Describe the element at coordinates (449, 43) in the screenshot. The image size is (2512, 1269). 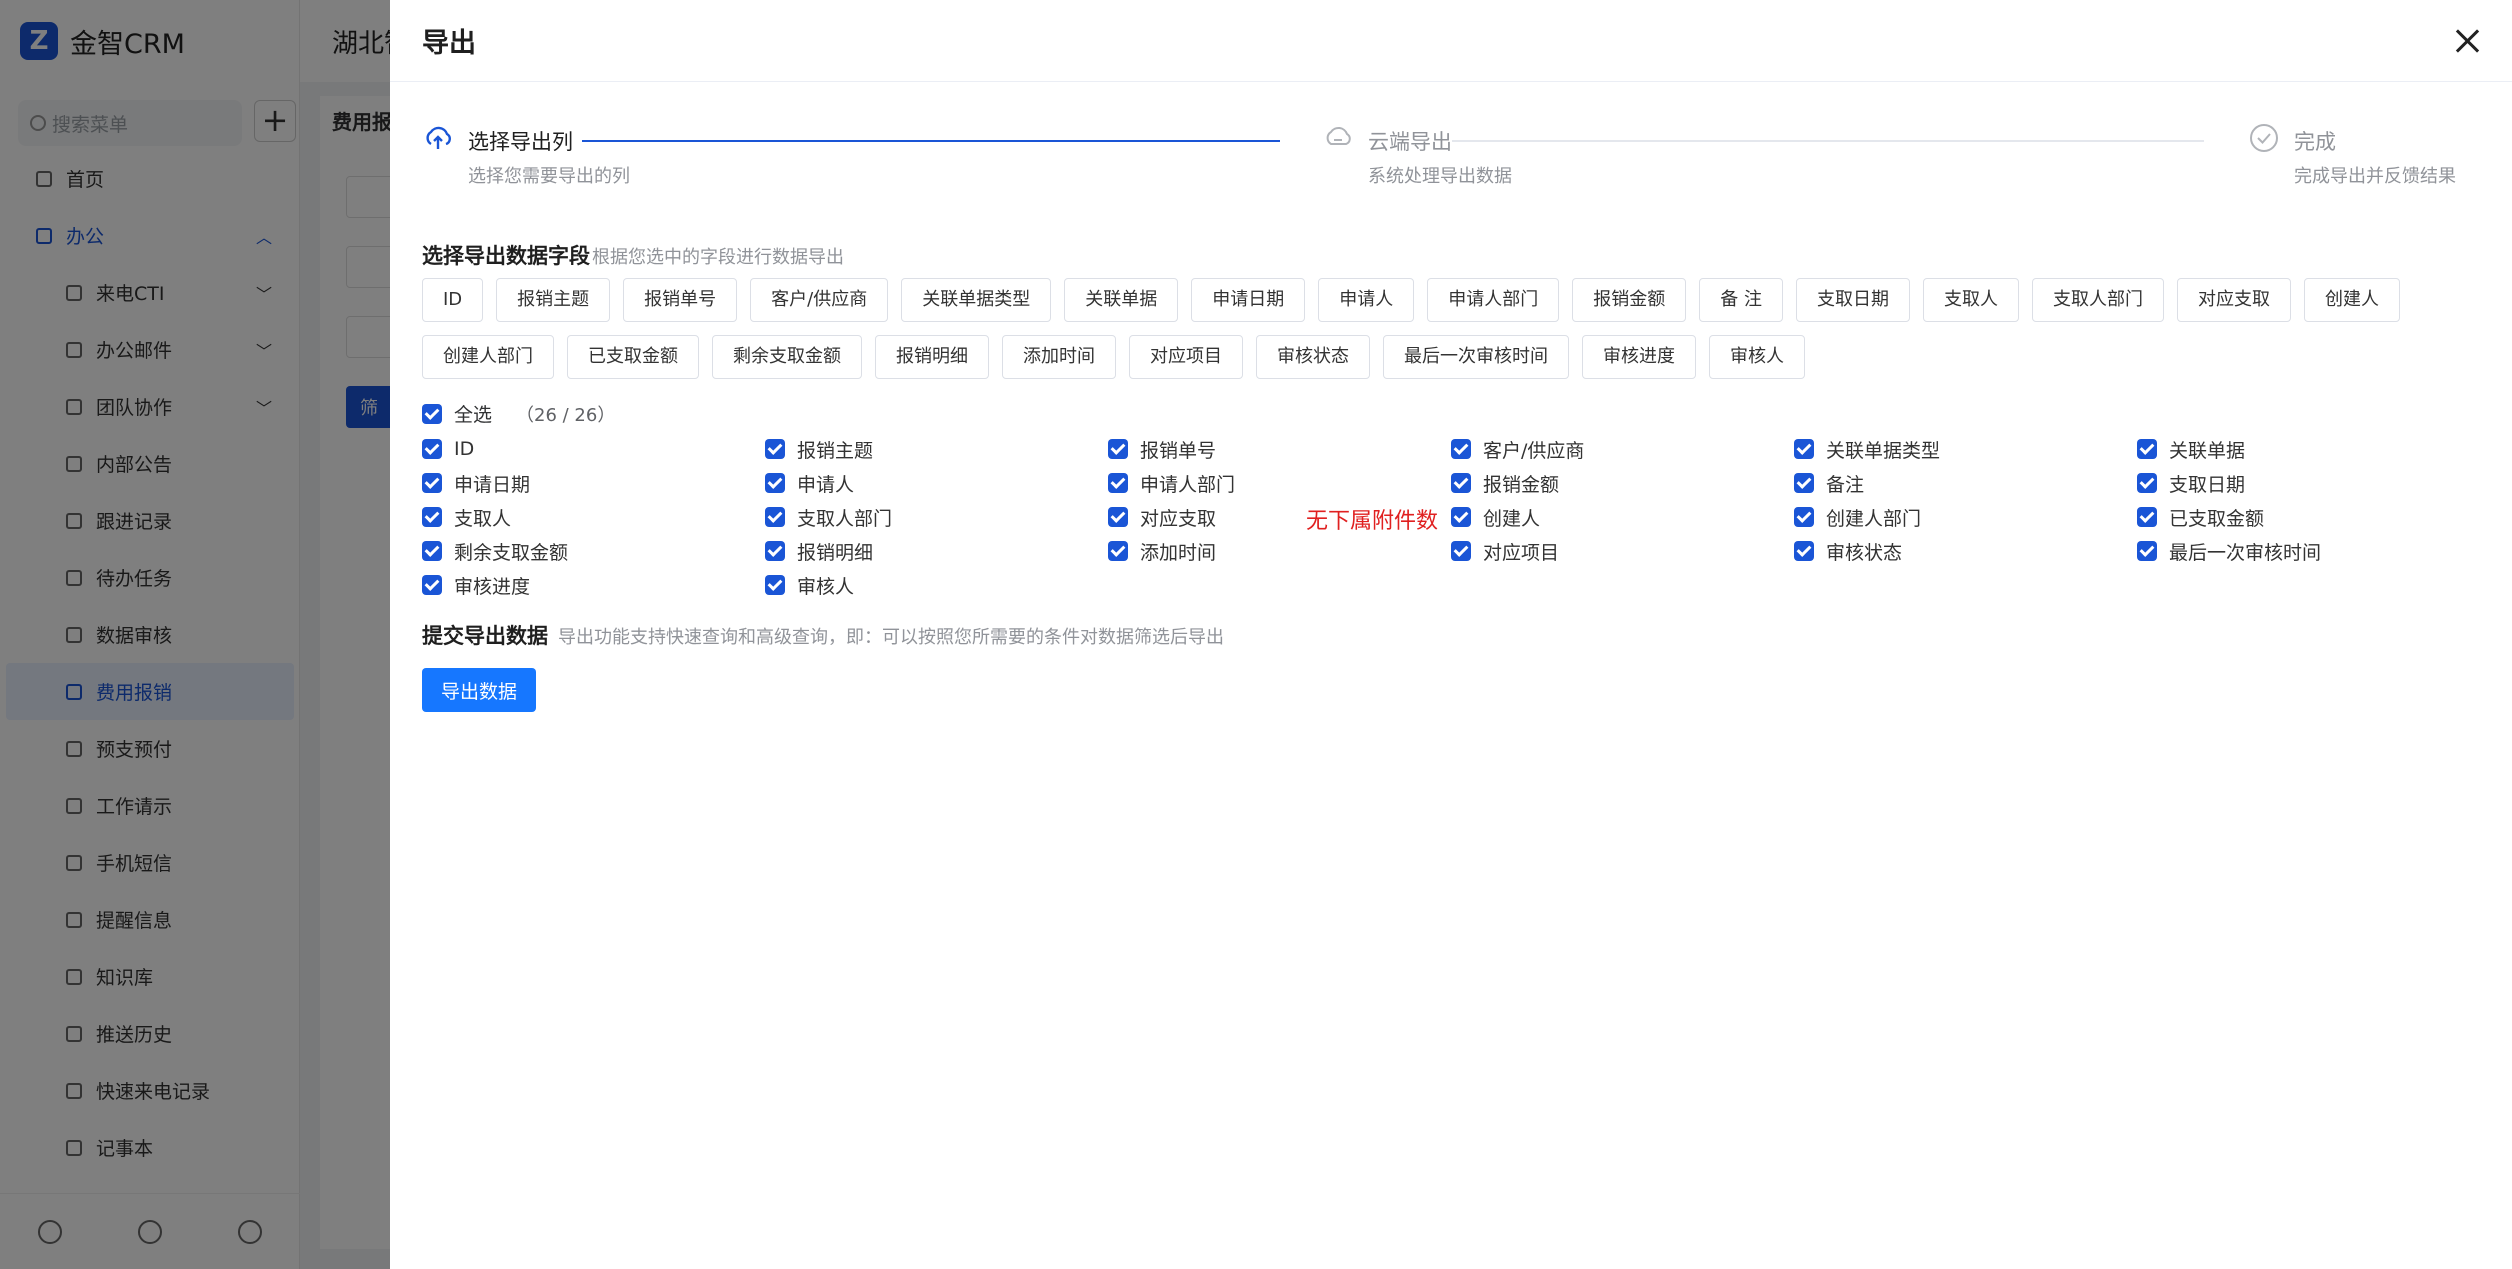
I see `drawer-title: 导出` at that location.